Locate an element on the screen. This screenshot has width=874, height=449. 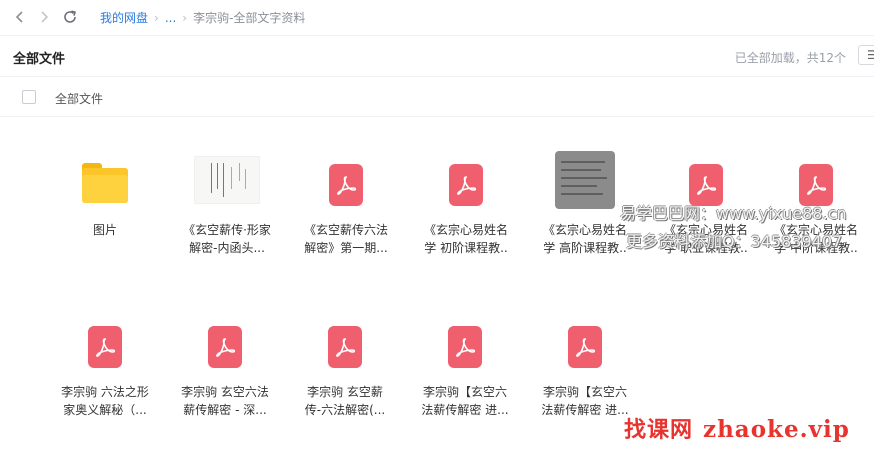
file-name-line-1: 《玄空薪传·形家 is located at coordinates (227, 230).